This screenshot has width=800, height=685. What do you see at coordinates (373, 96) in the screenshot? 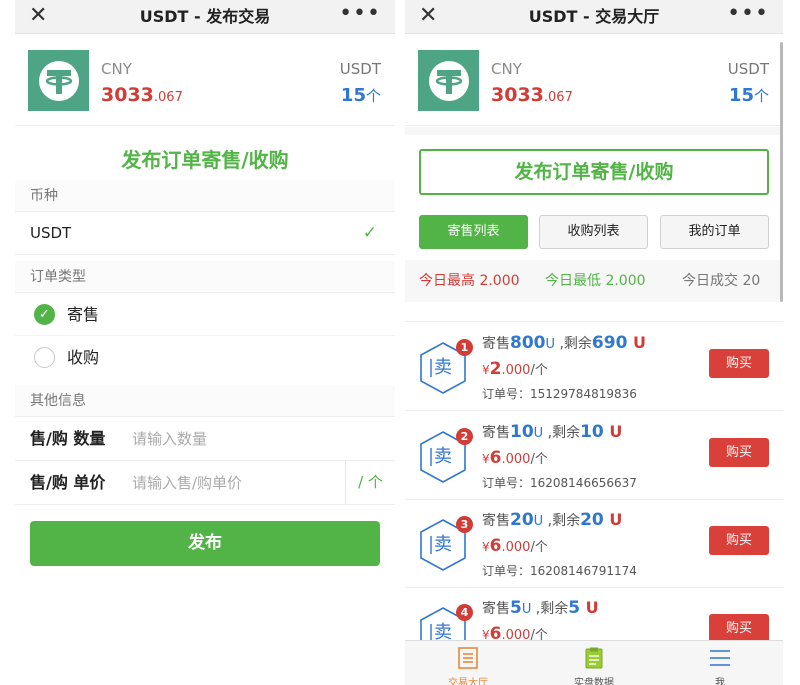
I see `quantity-unit: 个` at bounding box center [373, 96].